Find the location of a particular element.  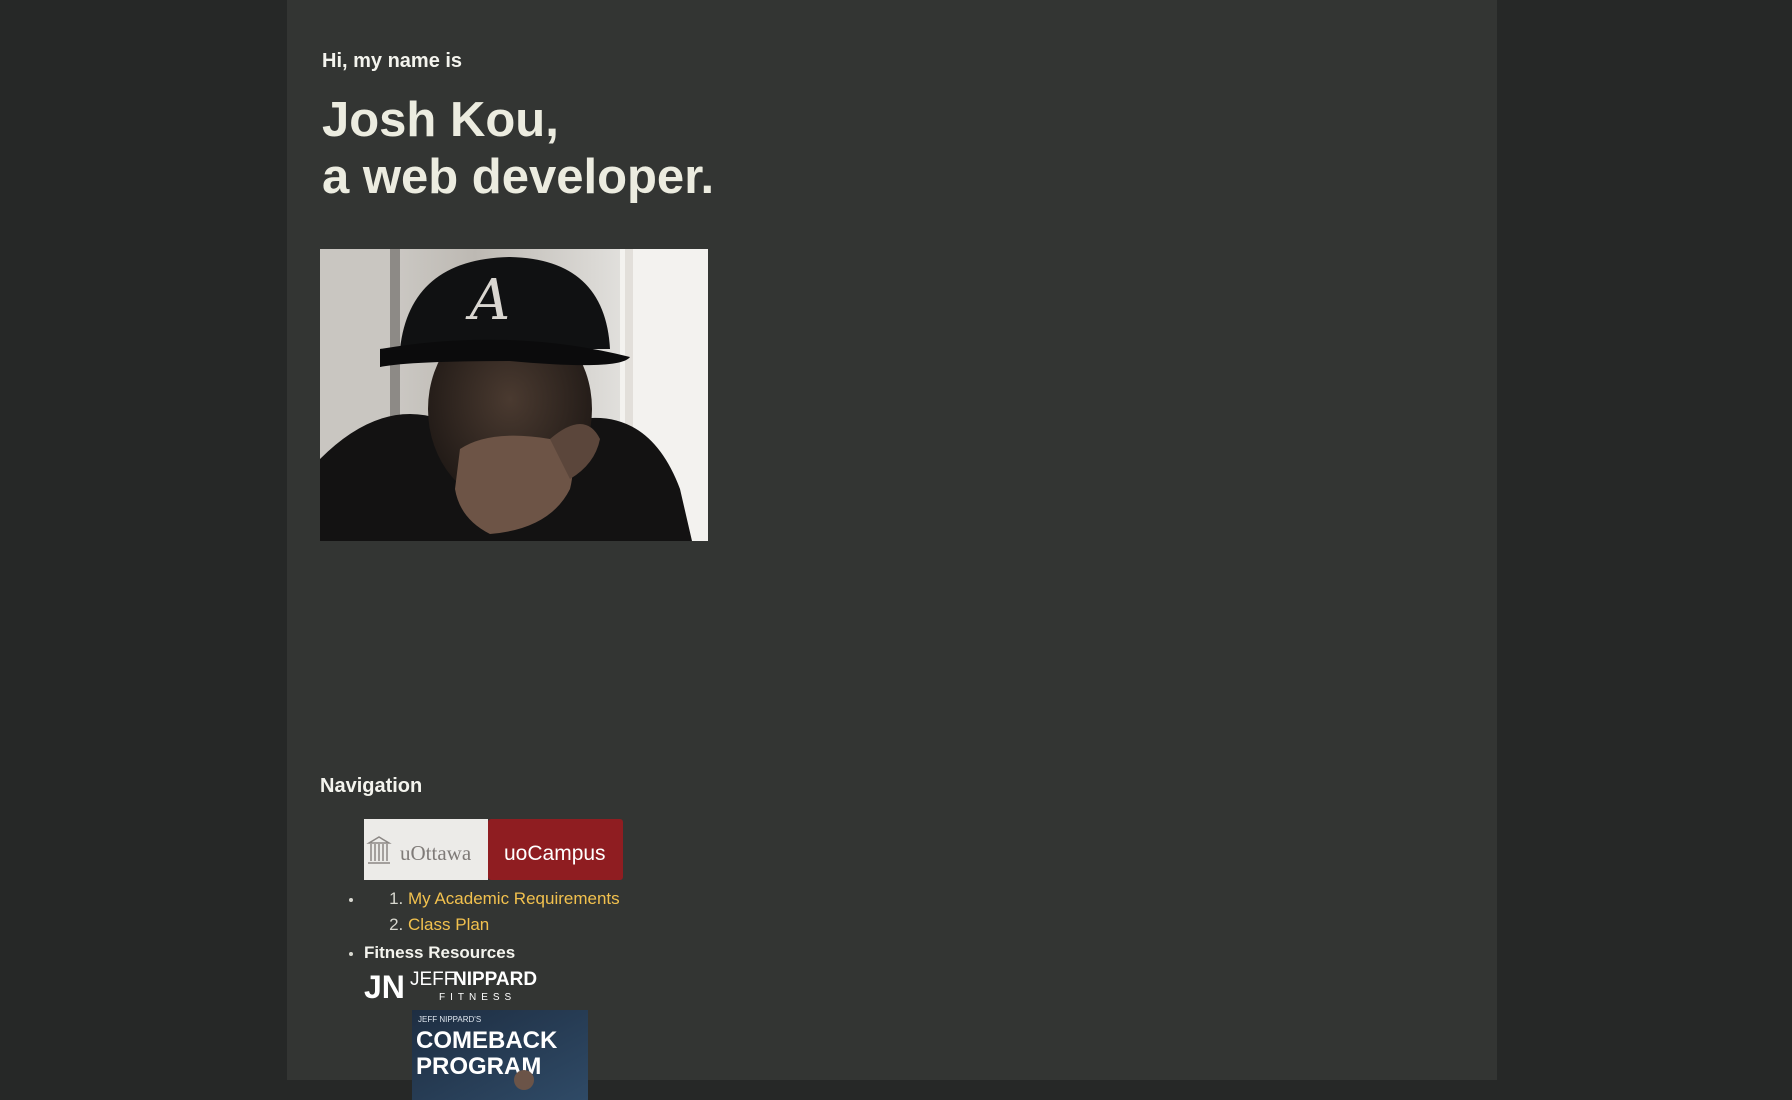

role-line: a web developer. is located at coordinates (518, 177).